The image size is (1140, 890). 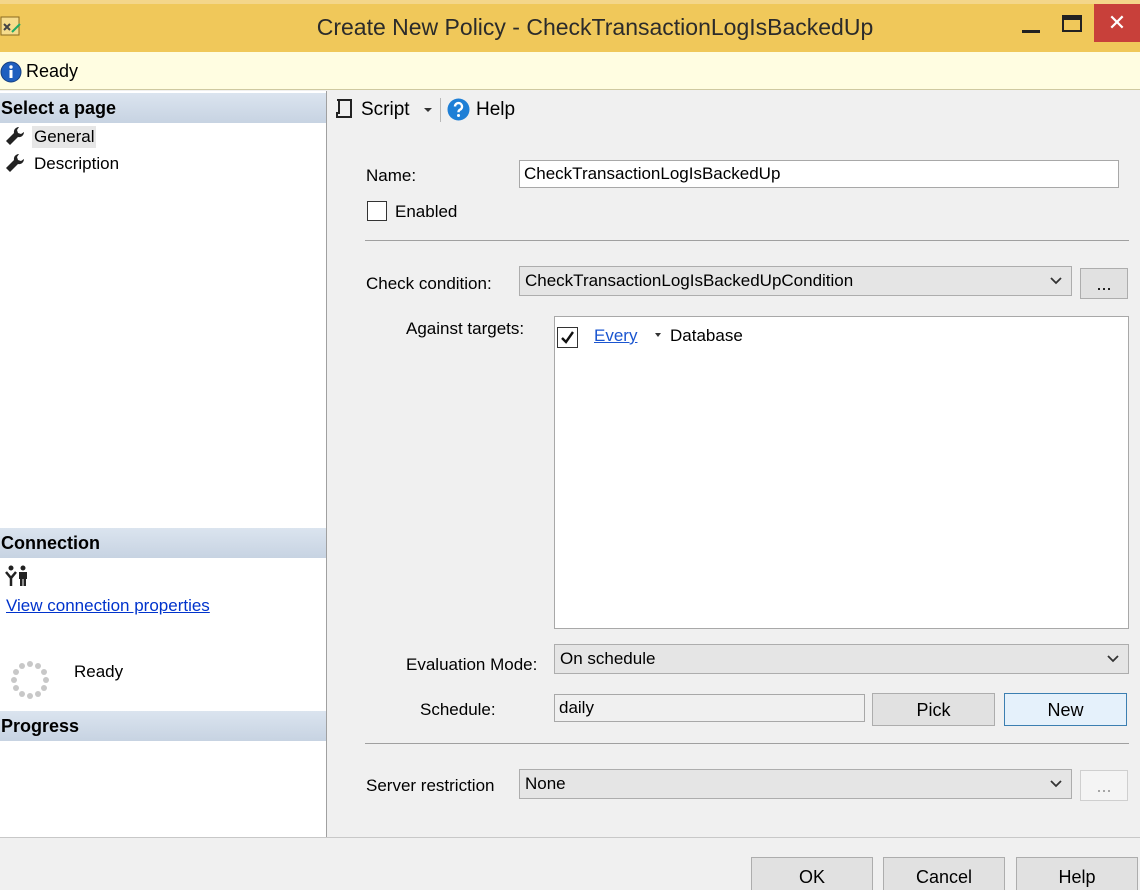 I want to click on schedule-label: Schedule:, so click(x=458, y=709).